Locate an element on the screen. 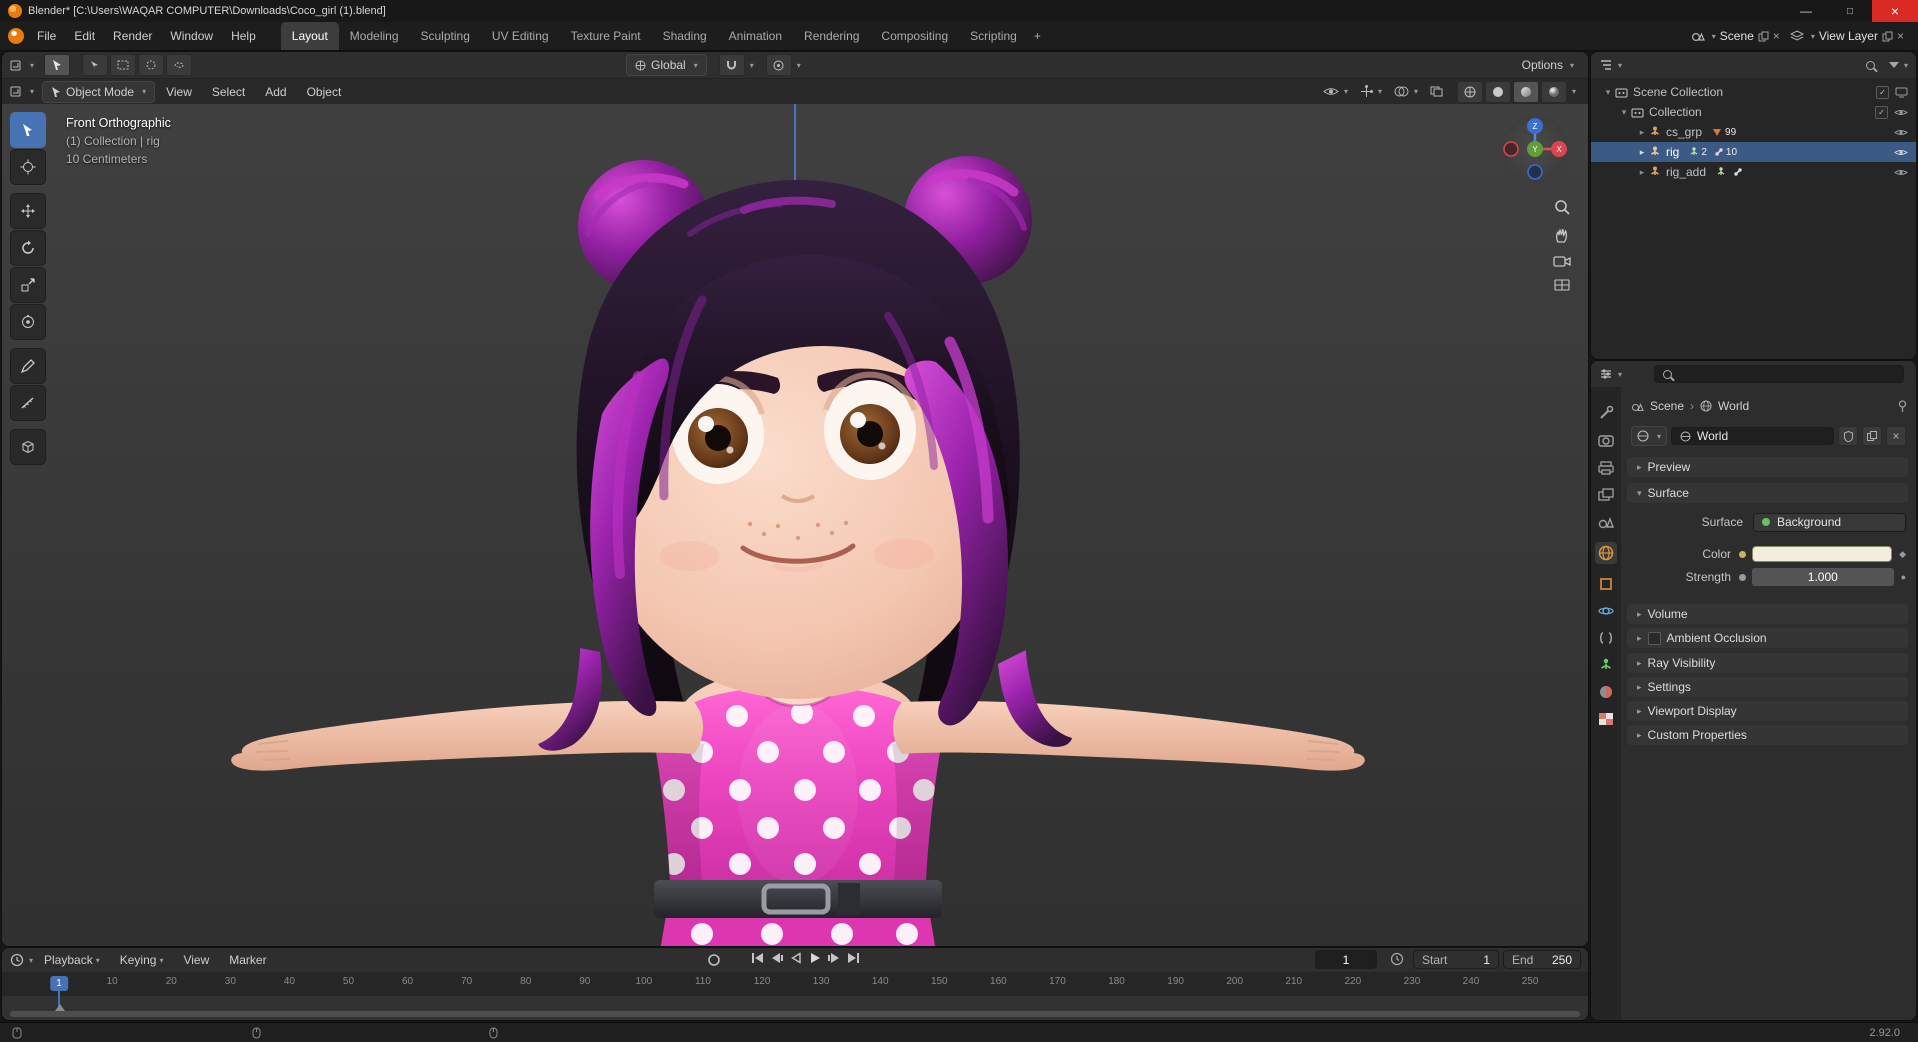  disclosure-icon: ▸ is located at coordinates (1642, 132).